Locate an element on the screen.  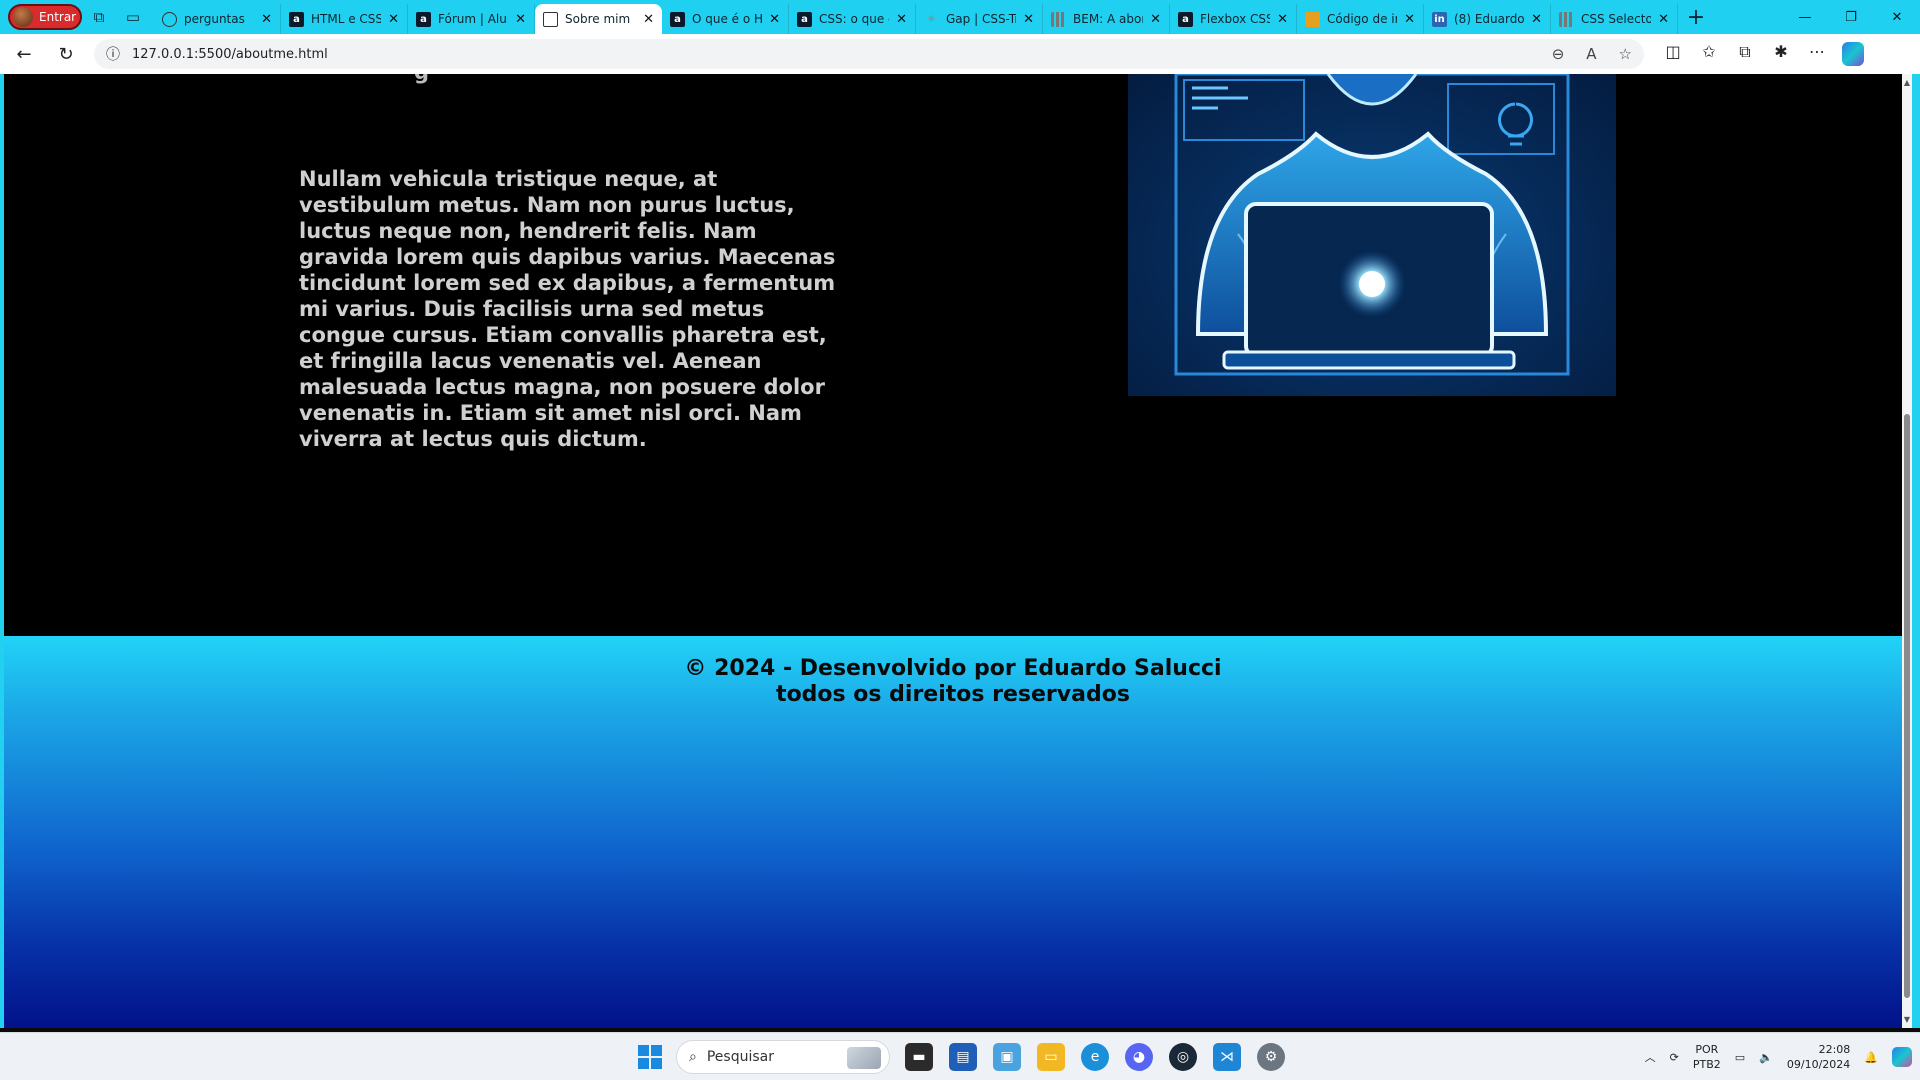
scroll-down-icon: ▼ is located at coordinates (1907, 1019).